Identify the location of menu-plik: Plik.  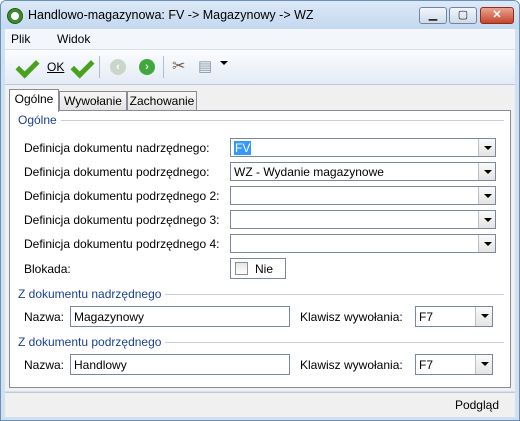
(20, 39).